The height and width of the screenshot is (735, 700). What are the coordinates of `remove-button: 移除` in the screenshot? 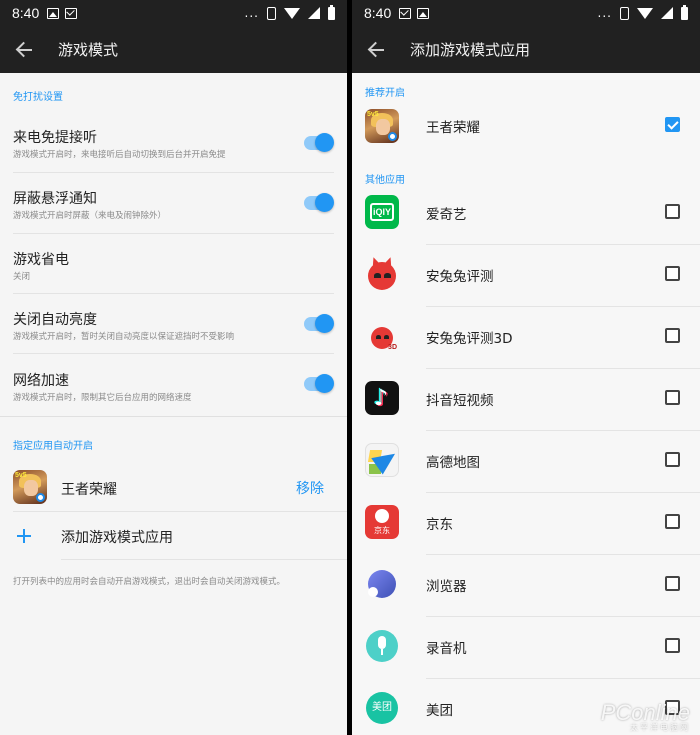 It's located at (310, 488).